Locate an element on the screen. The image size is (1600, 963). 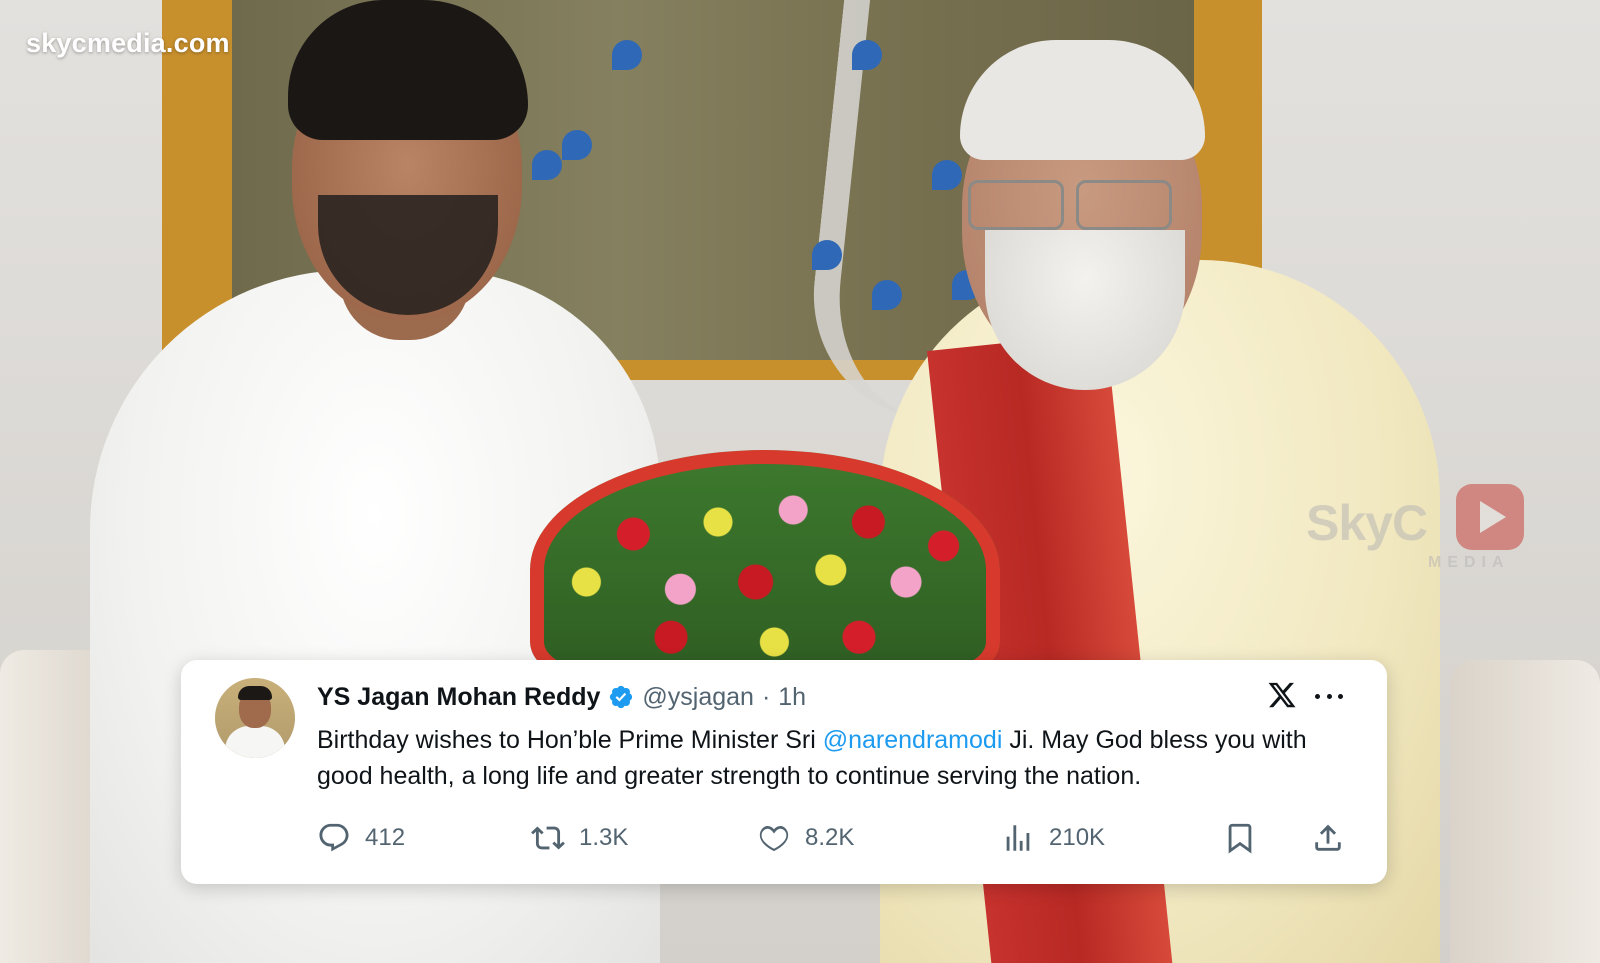
brand-logo: SkyC MEDIA is located at coordinates (1421, 529).